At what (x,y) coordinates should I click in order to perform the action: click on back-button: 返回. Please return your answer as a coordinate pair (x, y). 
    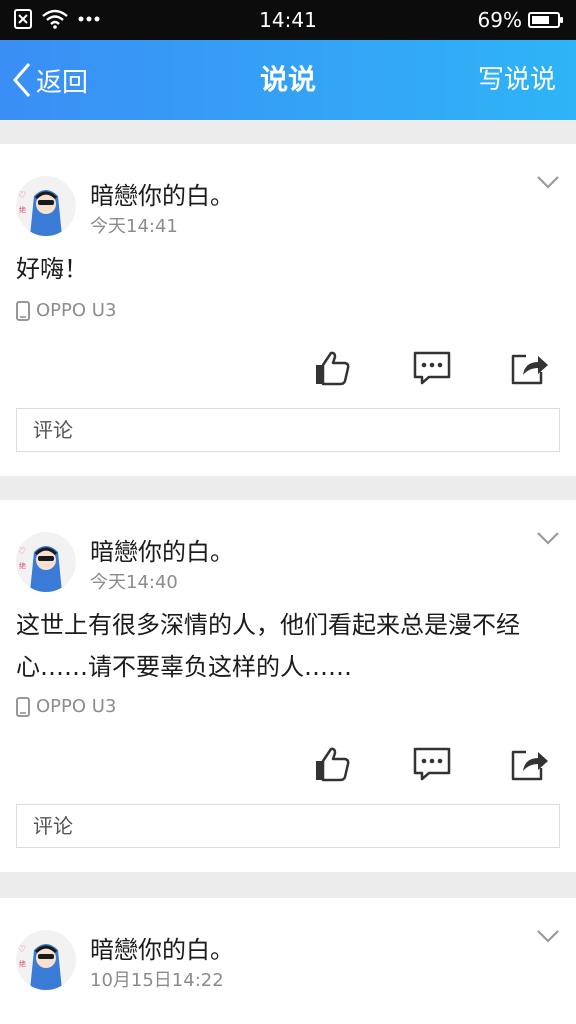
    Looking at the image, I should click on (50, 80).